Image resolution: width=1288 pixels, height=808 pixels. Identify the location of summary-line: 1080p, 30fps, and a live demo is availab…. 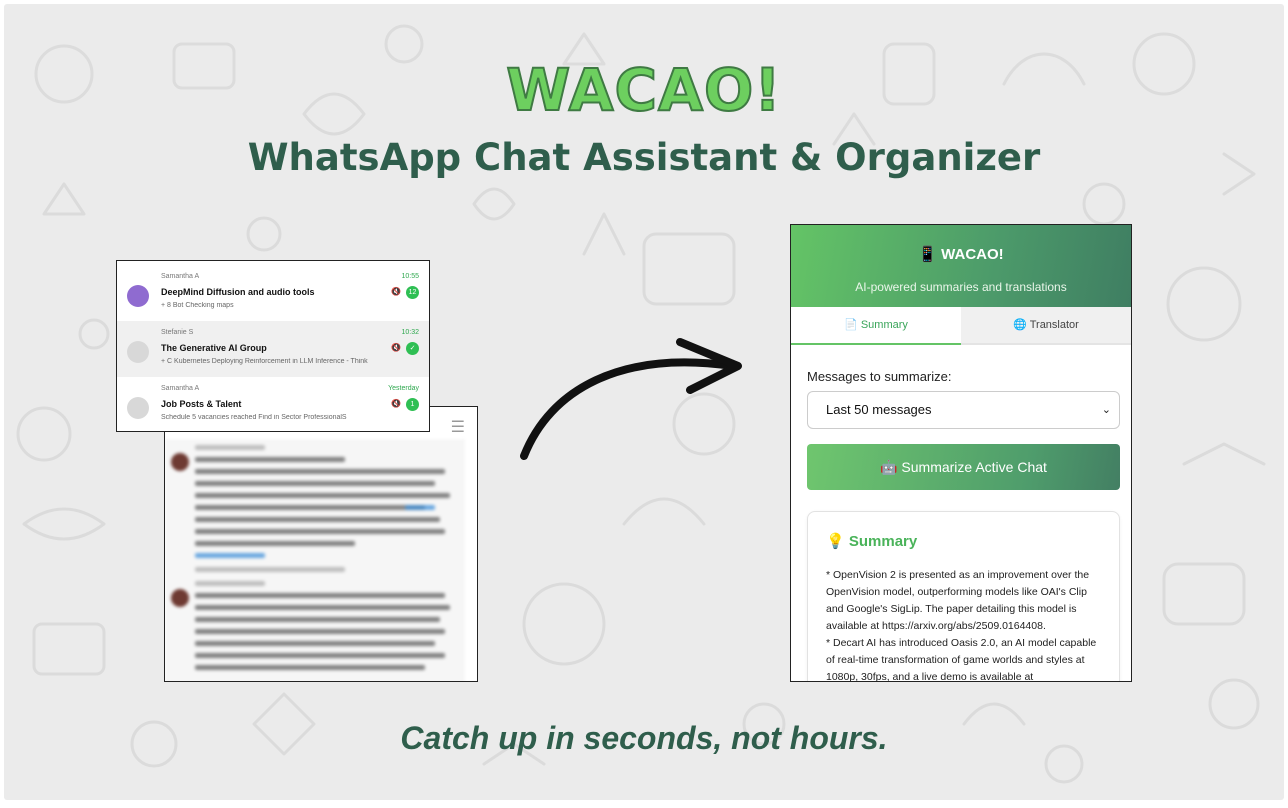
(930, 676).